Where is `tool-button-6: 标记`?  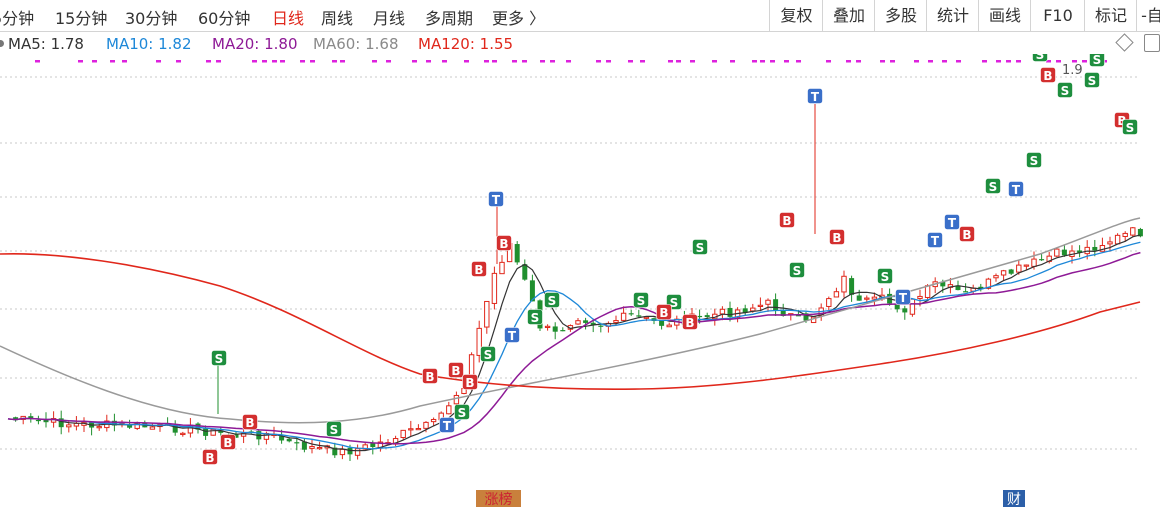
tool-button-6: 标记 is located at coordinates (1110, 15).